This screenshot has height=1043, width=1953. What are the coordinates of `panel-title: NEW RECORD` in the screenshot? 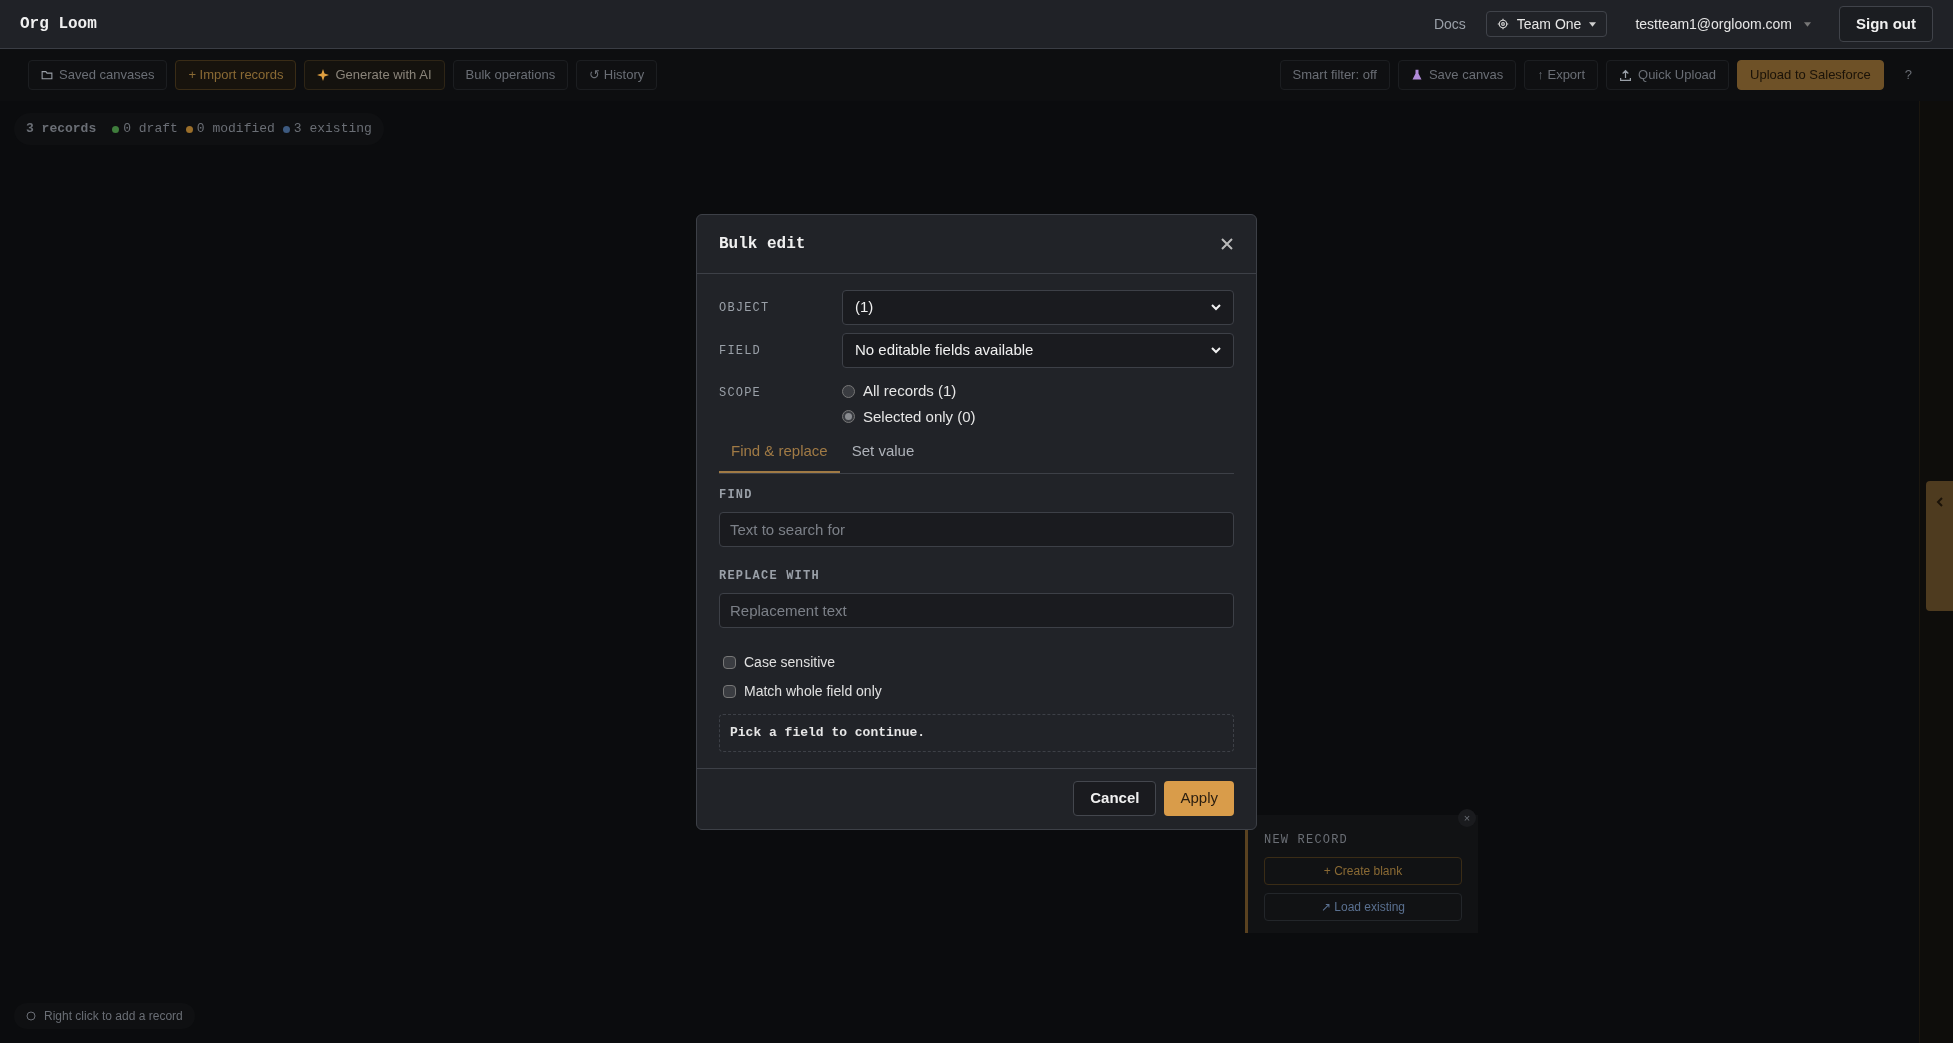 It's located at (1306, 840).